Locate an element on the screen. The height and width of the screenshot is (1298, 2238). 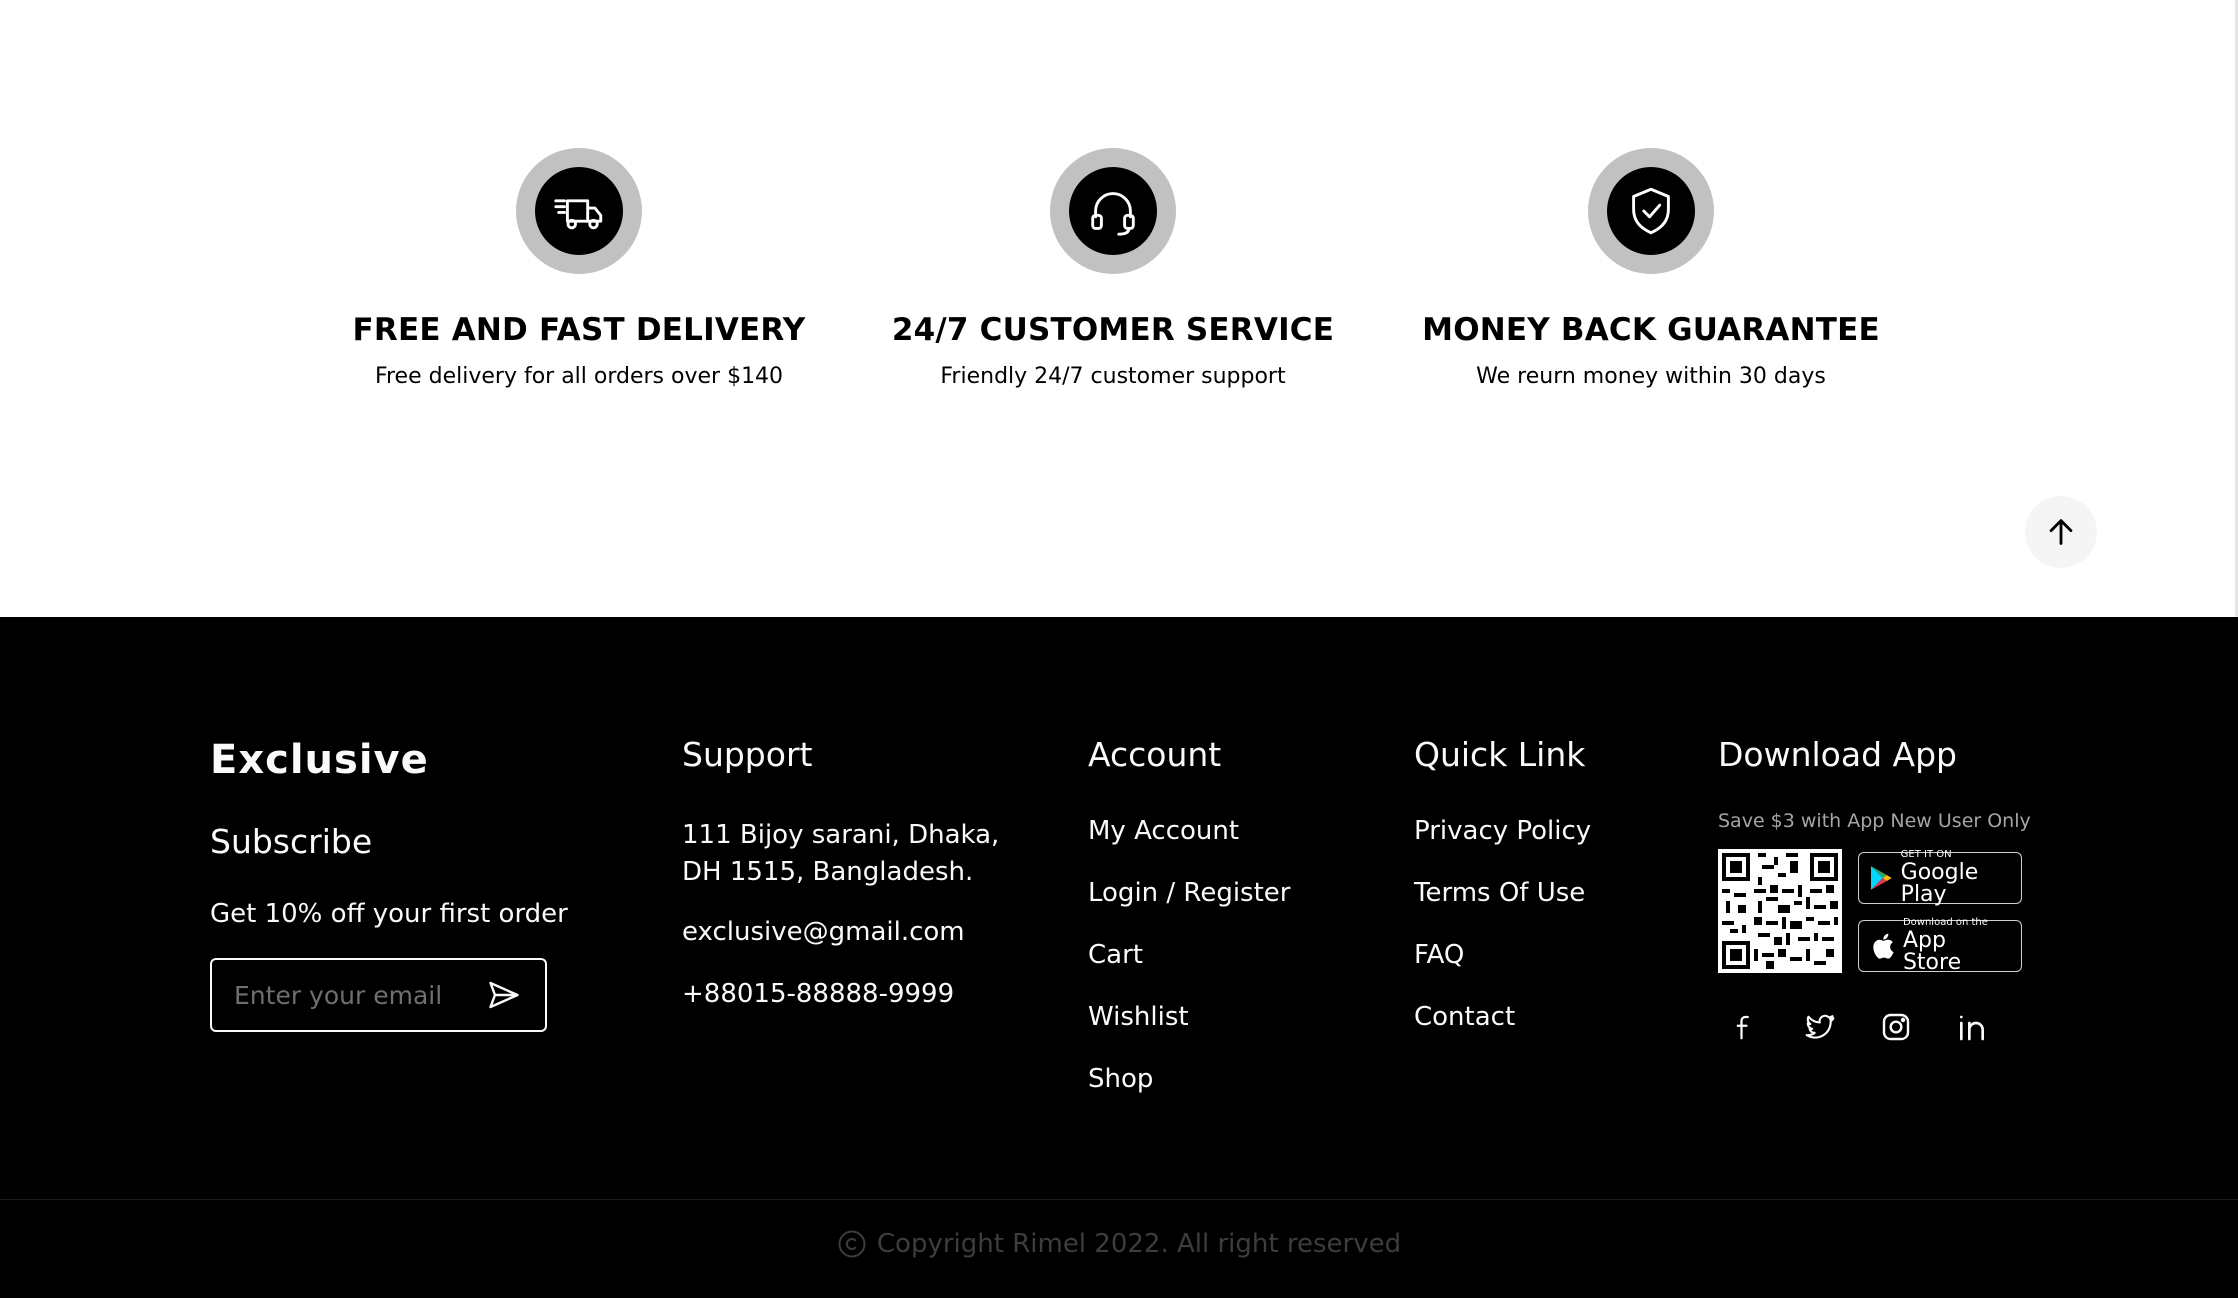
linkedin-icon is located at coordinates (1972, 1027).